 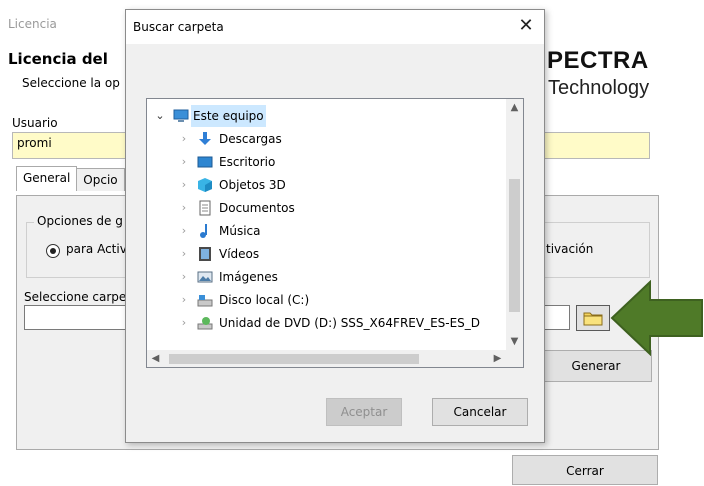 I want to click on vertical-scroll-thumb, so click(x=514, y=245).